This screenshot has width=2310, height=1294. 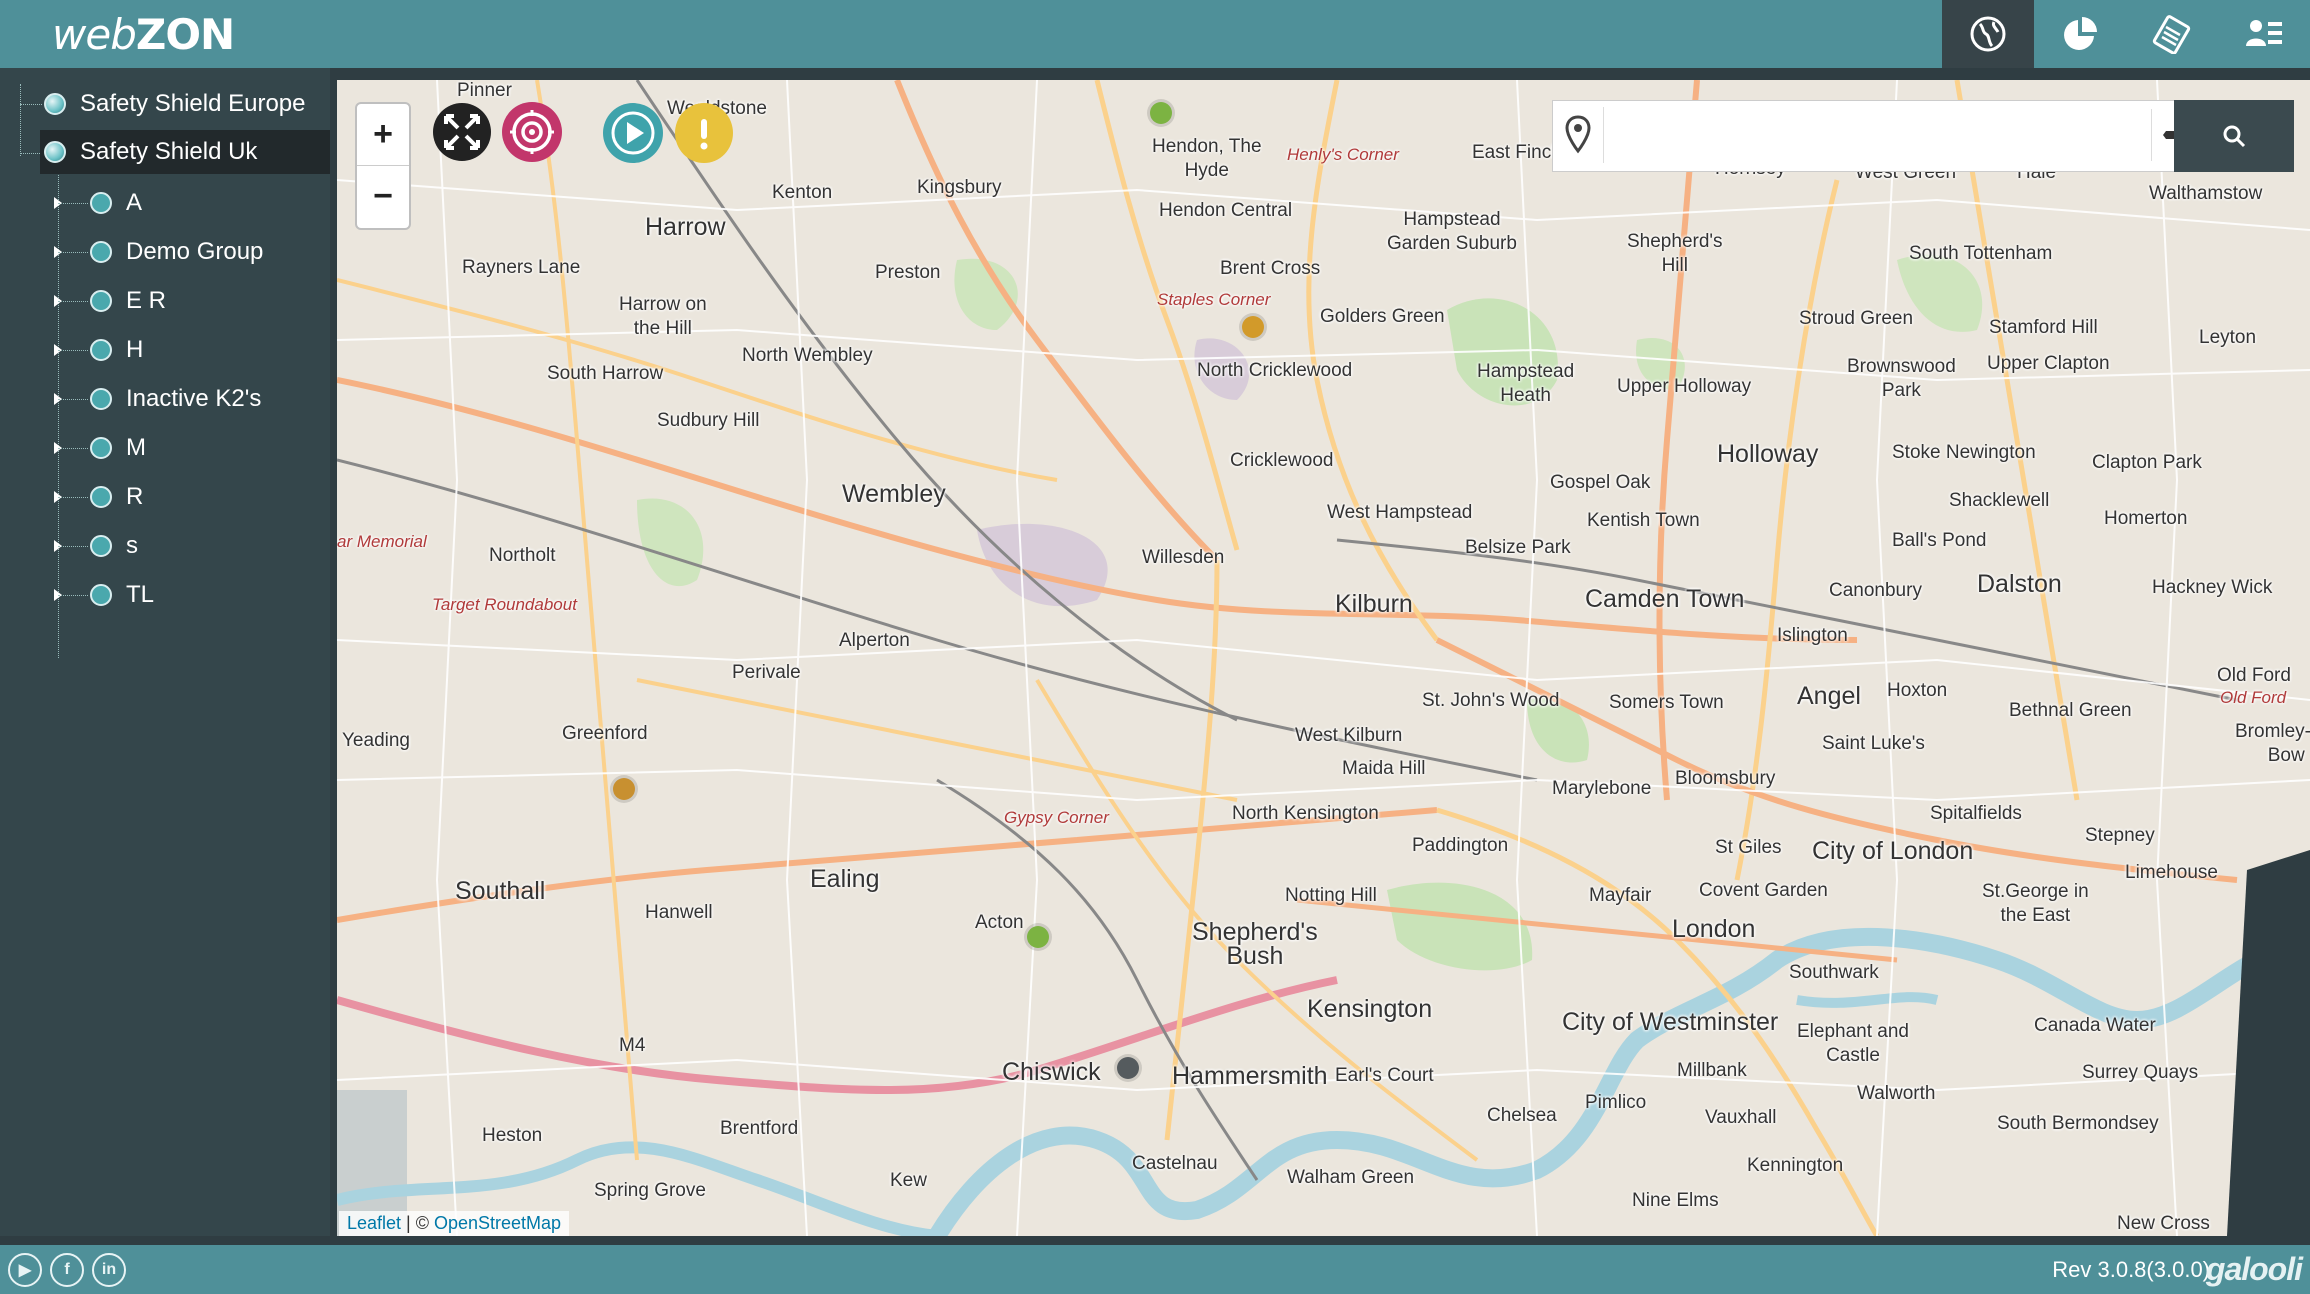 What do you see at coordinates (1282, 460) in the screenshot?
I see `map-place-label: Cricklewood` at bounding box center [1282, 460].